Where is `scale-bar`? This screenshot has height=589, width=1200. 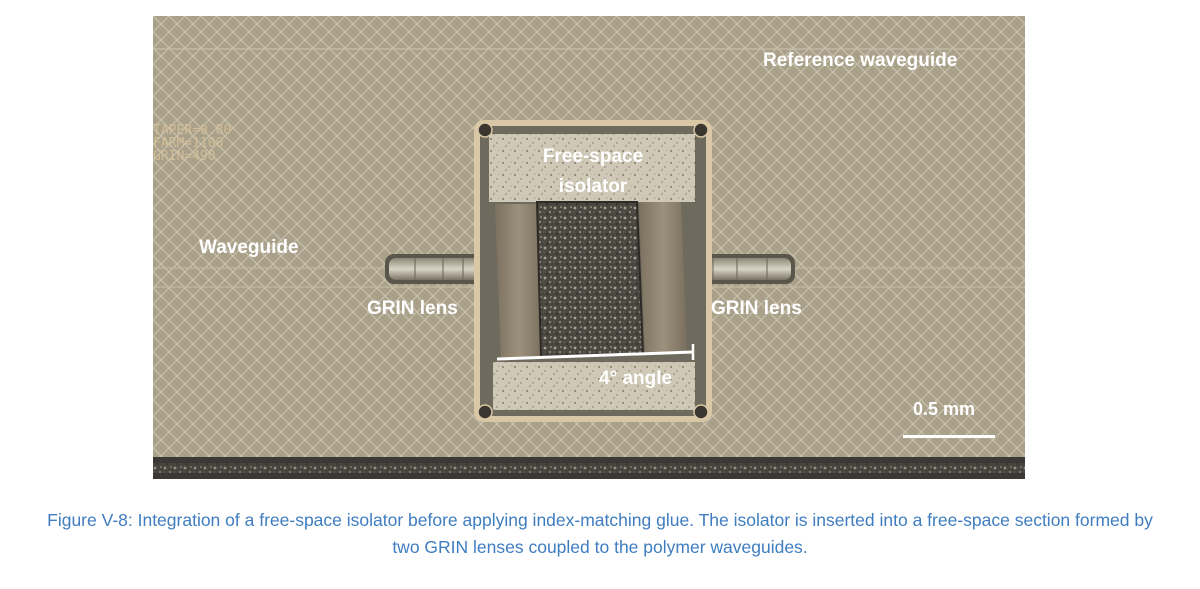
scale-bar is located at coordinates (949, 436).